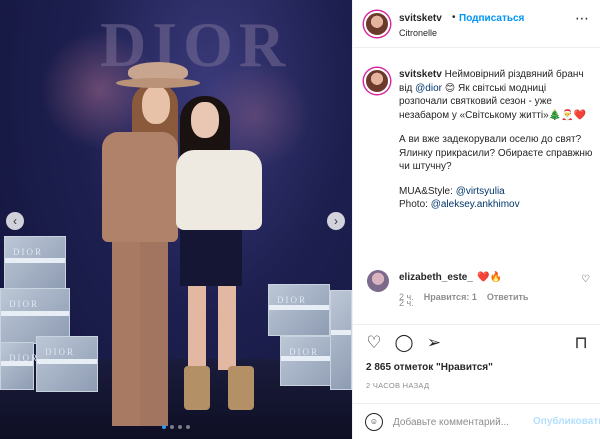 The width and height of the screenshot is (600, 439). I want to click on person-left-face, so click(156, 105).